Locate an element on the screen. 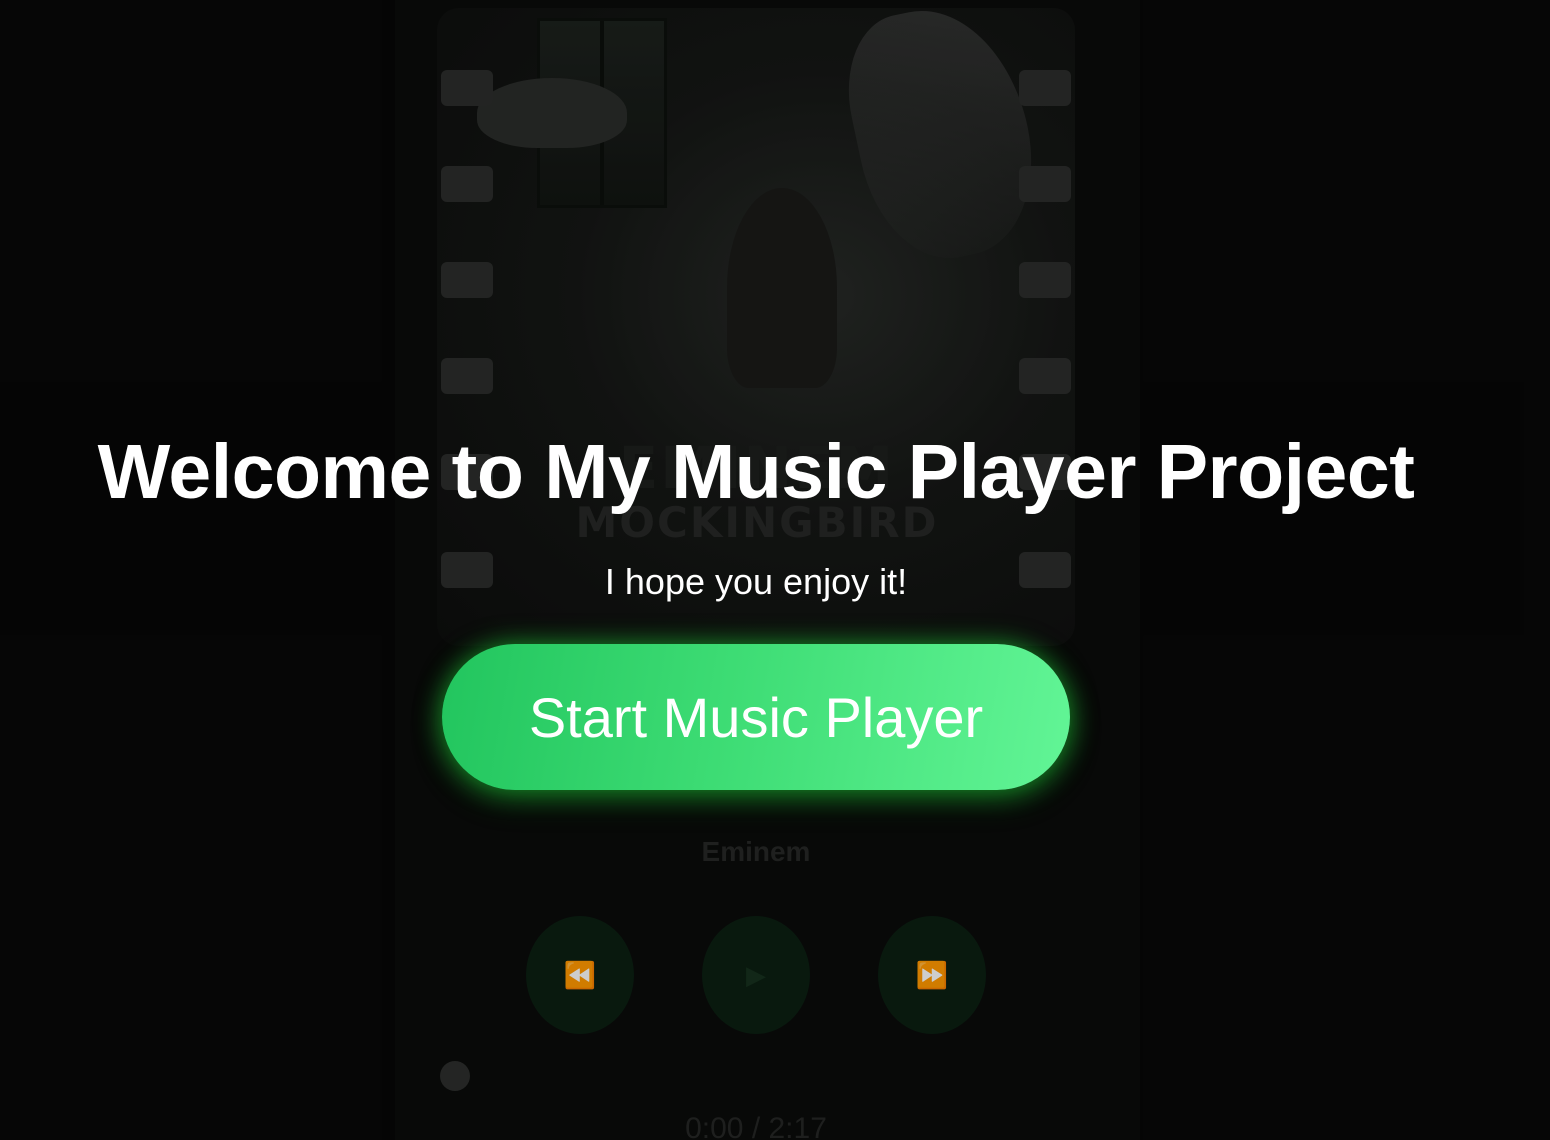 This screenshot has width=1550, height=1140. welcome-subtitle: I hope you enjoy it! is located at coordinates (756, 581).